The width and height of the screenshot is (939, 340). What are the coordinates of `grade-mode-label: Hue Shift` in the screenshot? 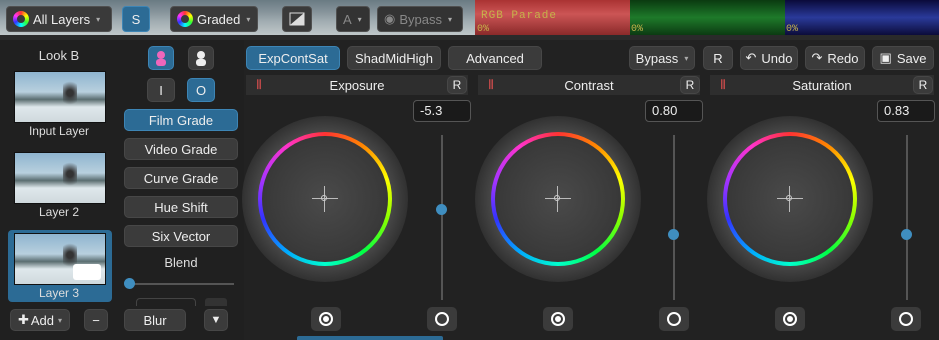 It's located at (181, 207).